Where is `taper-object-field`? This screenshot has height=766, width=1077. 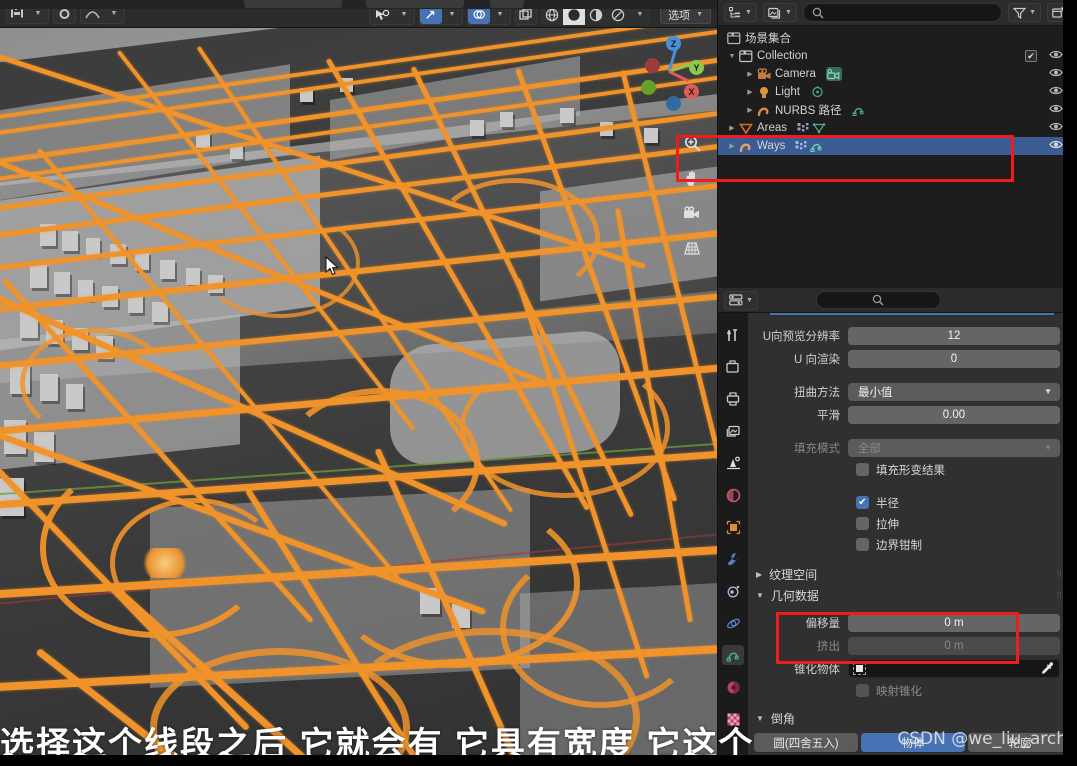 taper-object-field is located at coordinates (954, 668).